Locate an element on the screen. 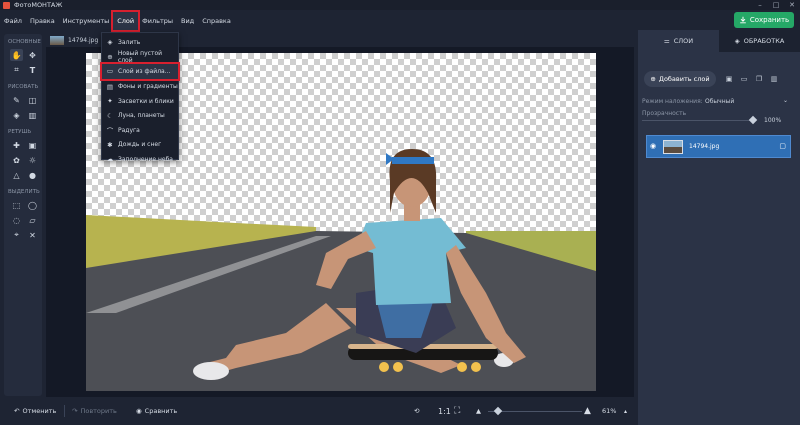 The image size is (800, 425). menu-filters: Фильтры is located at coordinates (157, 21).